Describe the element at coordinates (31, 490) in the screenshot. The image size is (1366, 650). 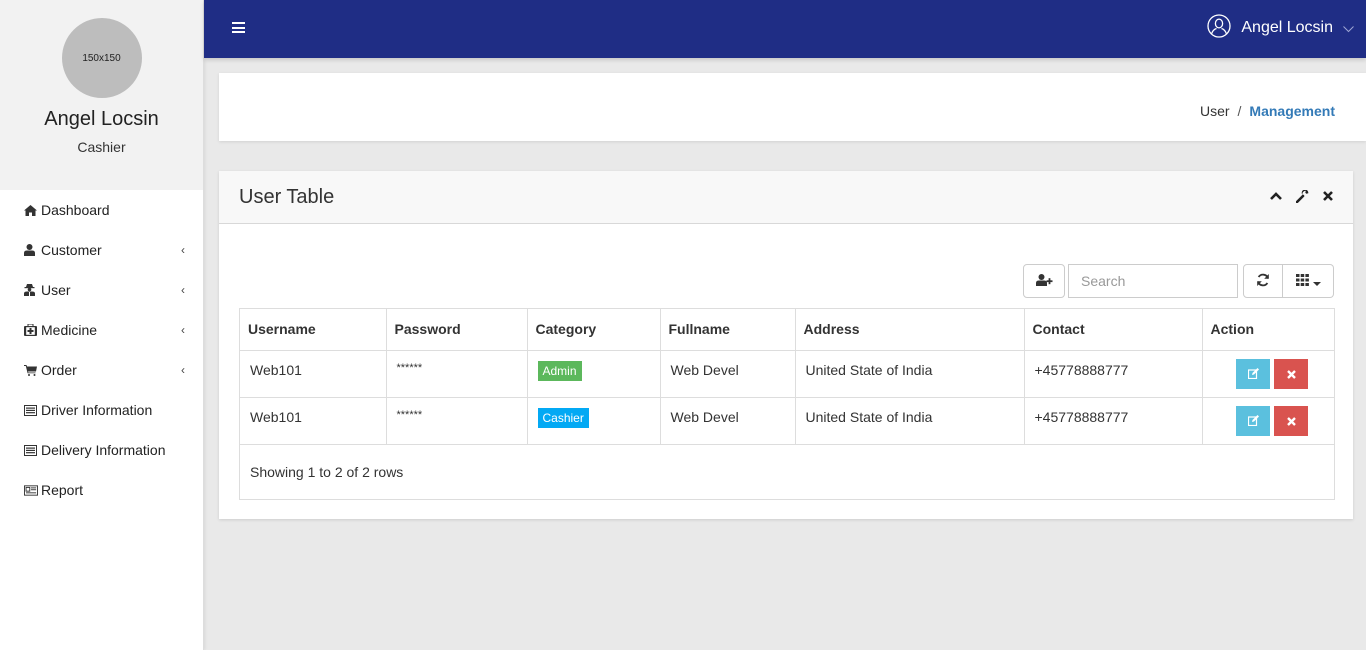
I see `newspaper-icon` at that location.